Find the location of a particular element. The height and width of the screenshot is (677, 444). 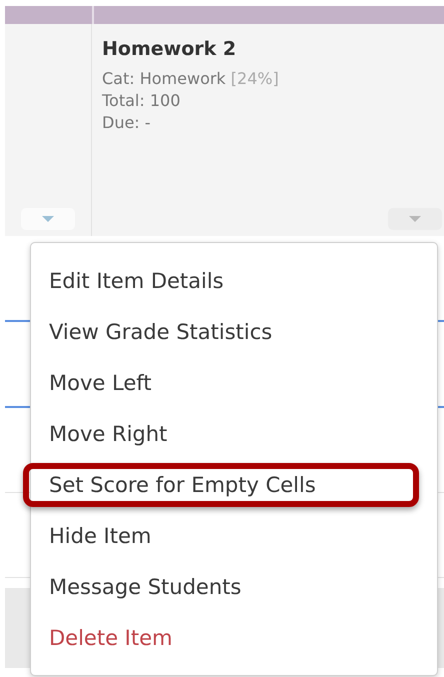

category-weight: [24%] is located at coordinates (254, 78).